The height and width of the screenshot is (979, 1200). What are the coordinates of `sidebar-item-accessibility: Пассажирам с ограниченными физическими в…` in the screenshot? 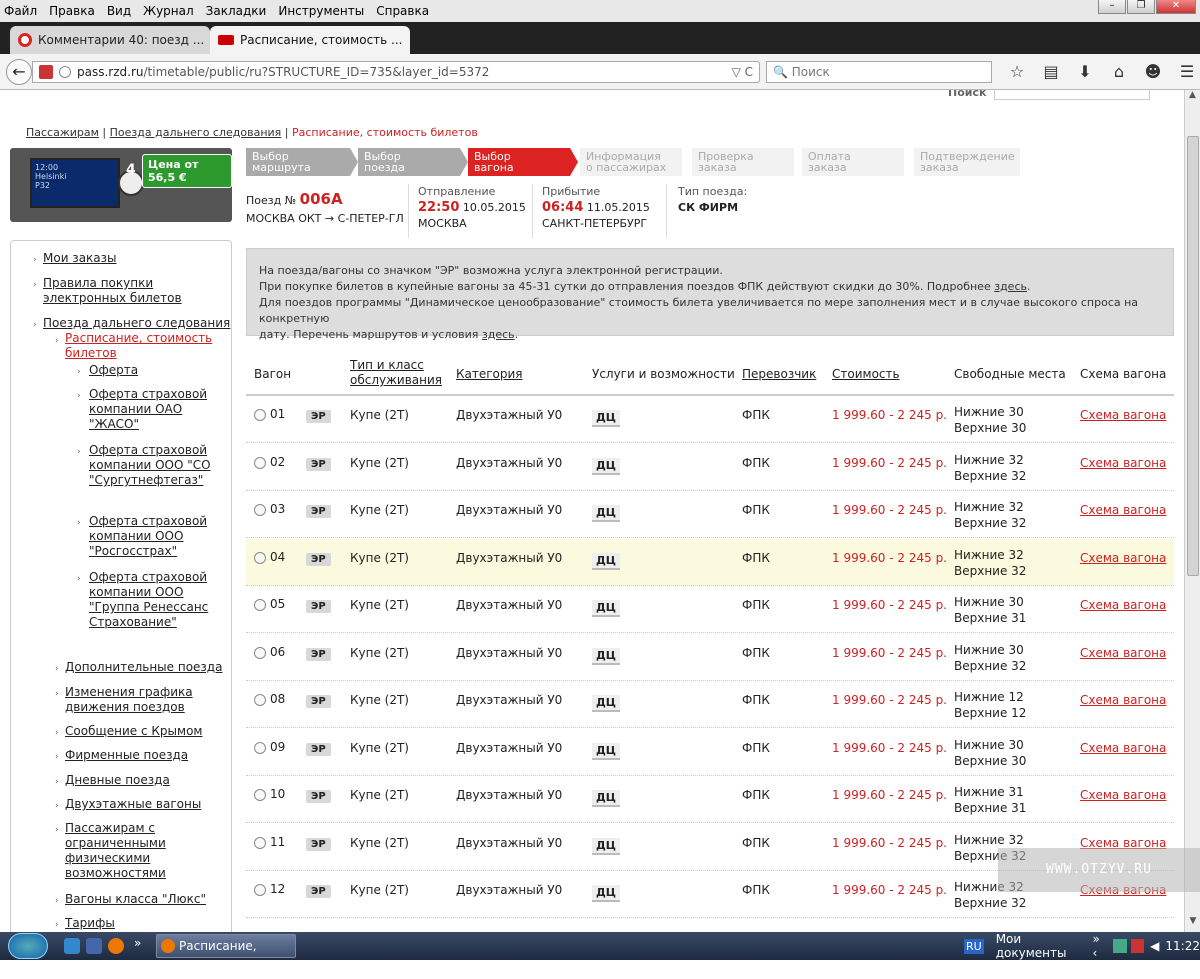 It's located at (125, 851).